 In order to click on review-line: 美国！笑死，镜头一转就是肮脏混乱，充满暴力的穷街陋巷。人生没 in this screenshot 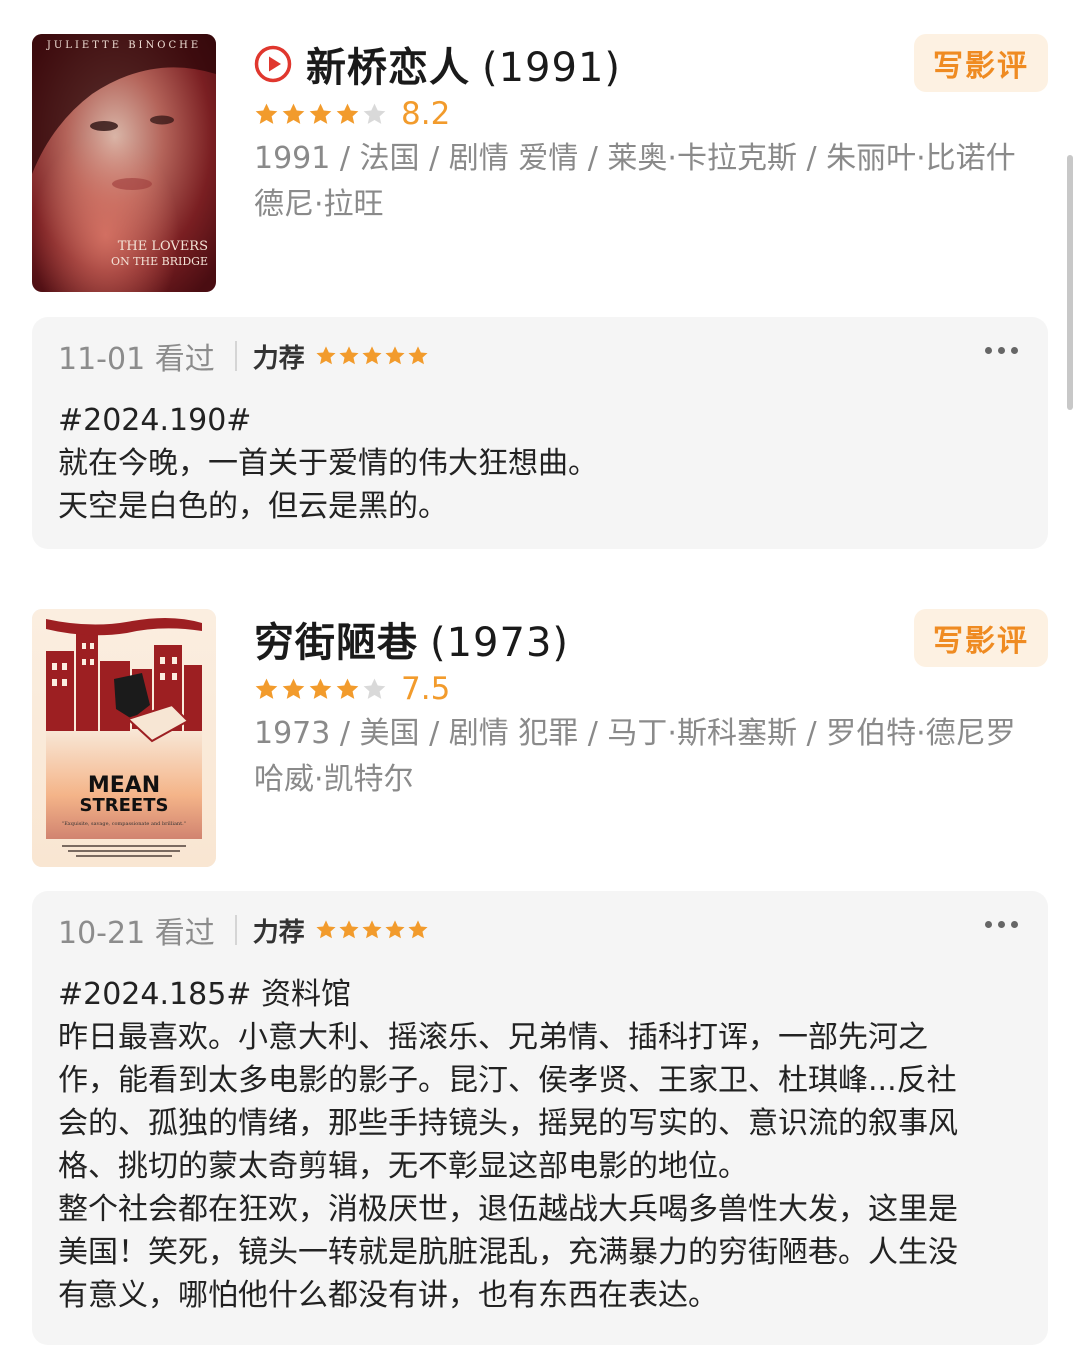, I will do `click(508, 1252)`.